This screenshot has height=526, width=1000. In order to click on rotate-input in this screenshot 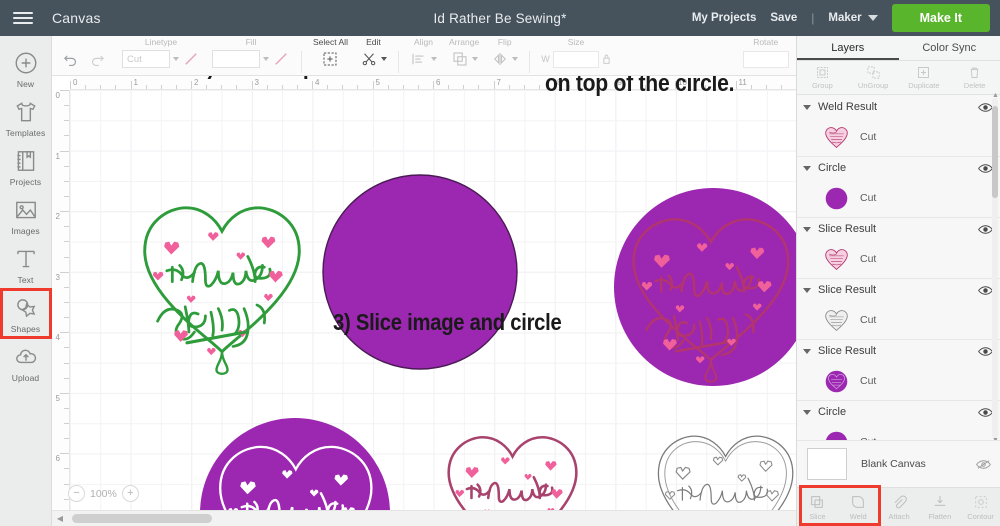, I will do `click(765, 59)`.